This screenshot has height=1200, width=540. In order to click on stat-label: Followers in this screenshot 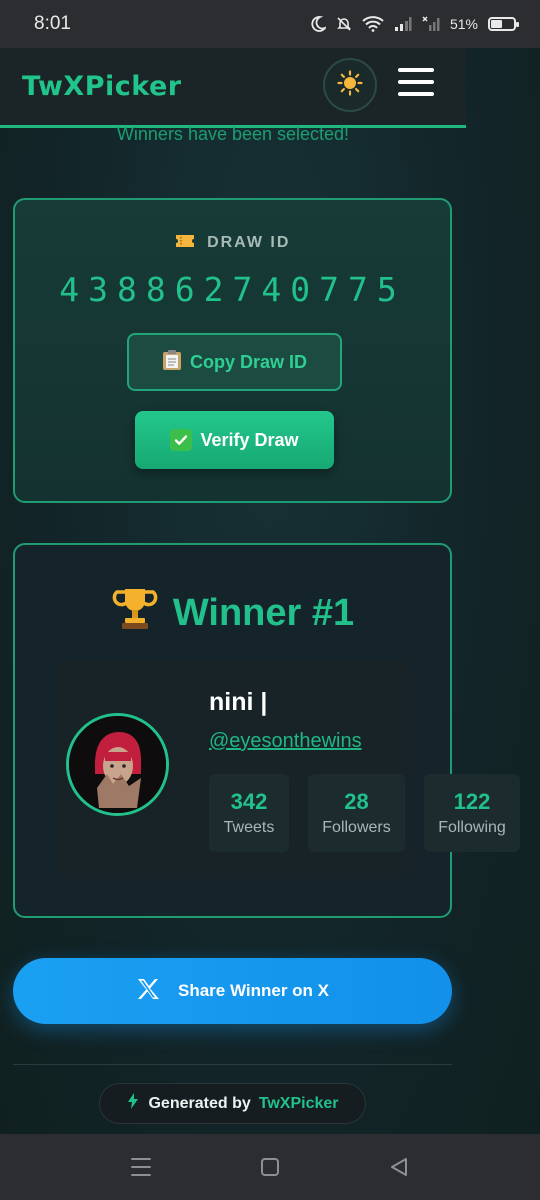, I will do `click(356, 827)`.